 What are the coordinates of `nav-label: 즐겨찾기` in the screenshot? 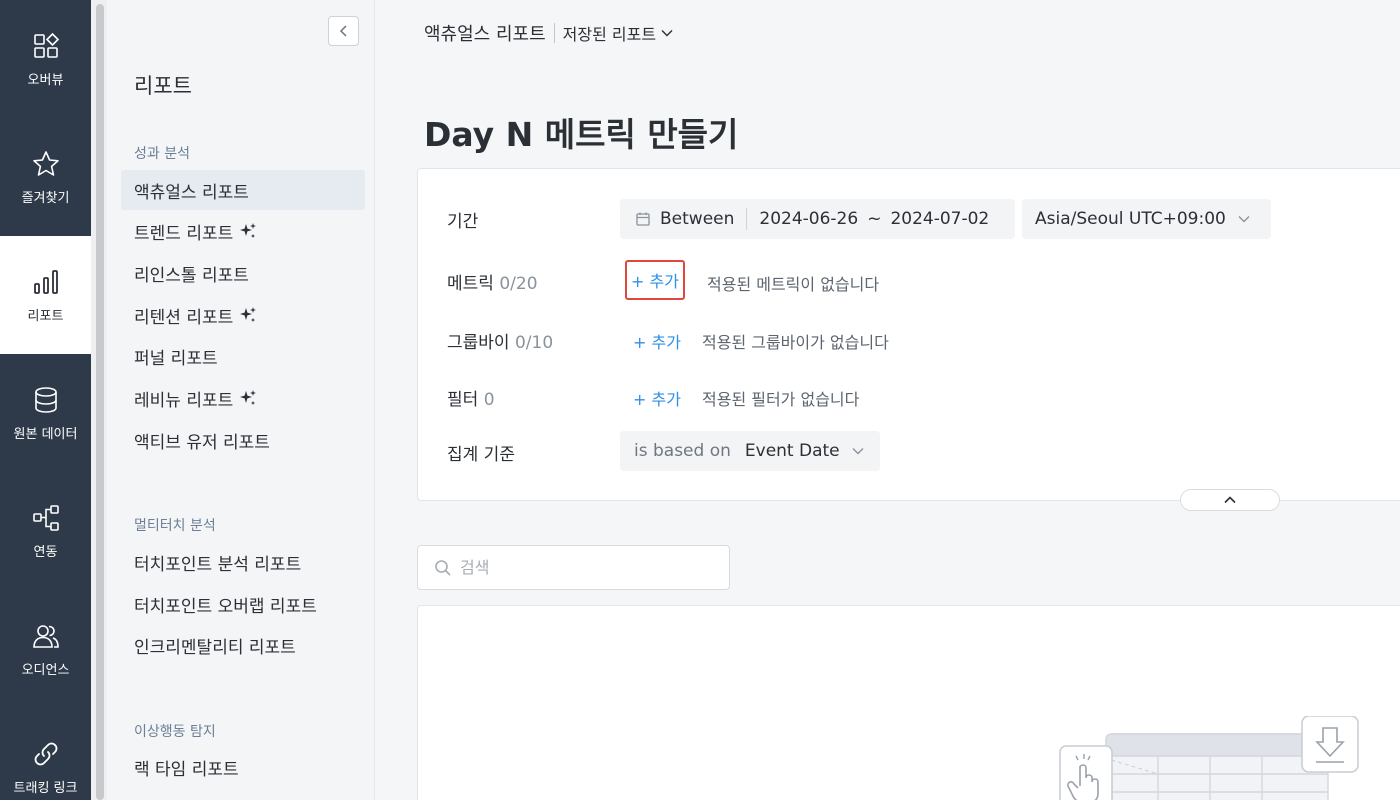 It's located at (45, 198).